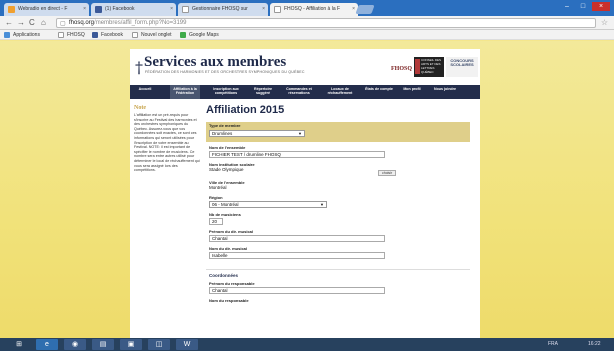  I want to click on close-window-icon: ×, so click(601, 6).